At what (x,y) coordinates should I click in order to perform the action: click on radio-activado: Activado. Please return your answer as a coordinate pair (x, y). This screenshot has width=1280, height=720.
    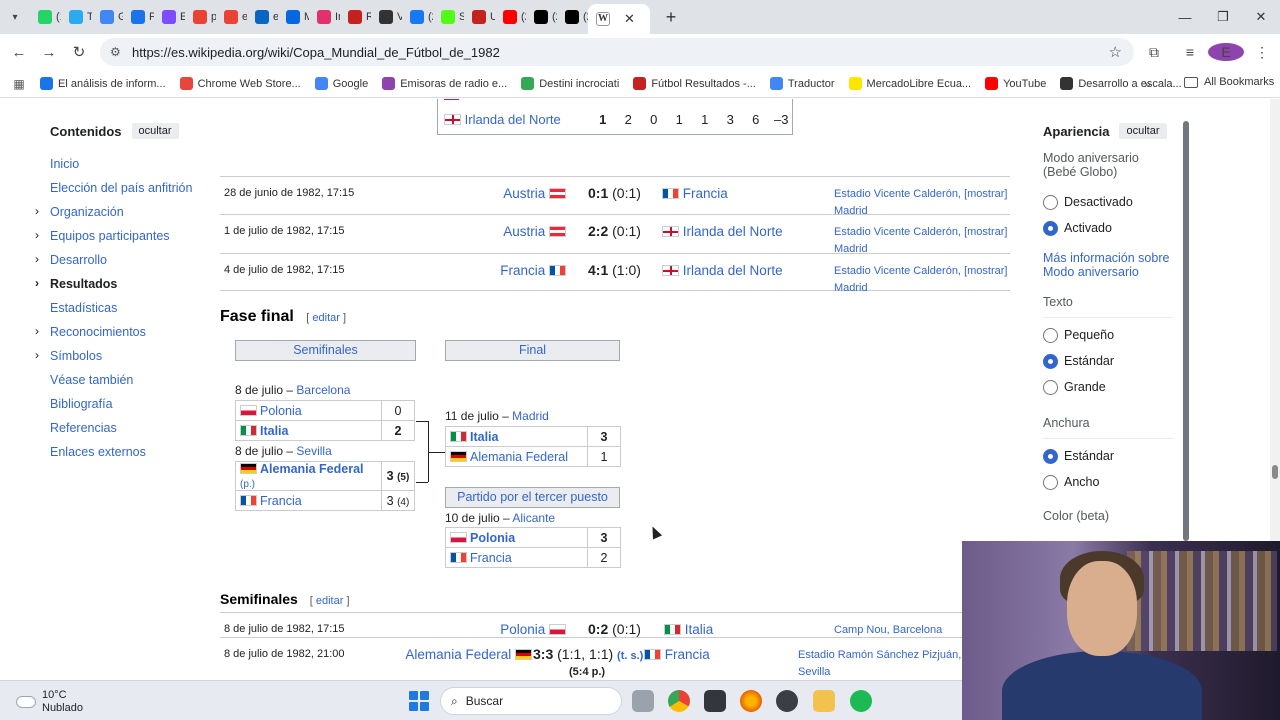
    Looking at the image, I should click on (1108, 228).